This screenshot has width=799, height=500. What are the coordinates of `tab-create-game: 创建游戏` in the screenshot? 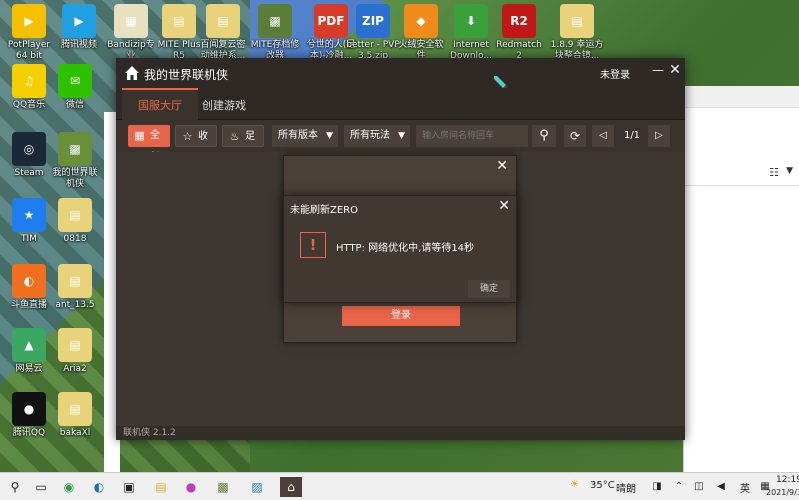 It's located at (224, 104).